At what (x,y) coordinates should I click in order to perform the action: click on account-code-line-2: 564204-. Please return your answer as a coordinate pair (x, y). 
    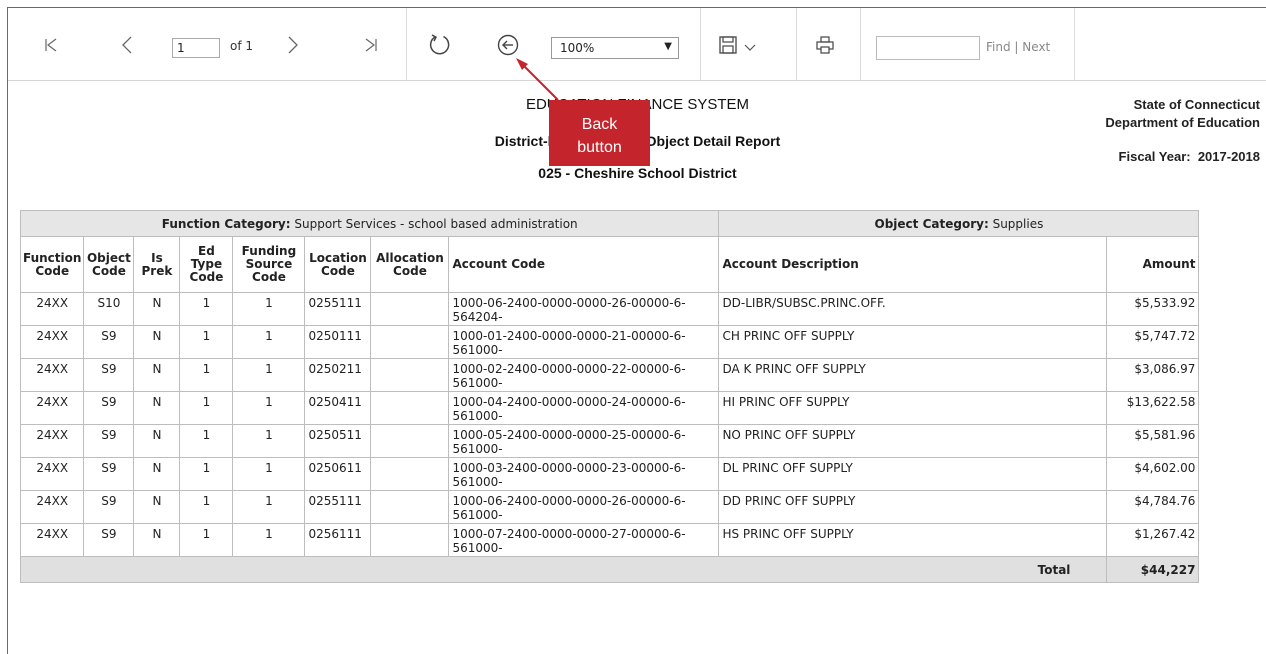
    Looking at the image, I should click on (477, 317).